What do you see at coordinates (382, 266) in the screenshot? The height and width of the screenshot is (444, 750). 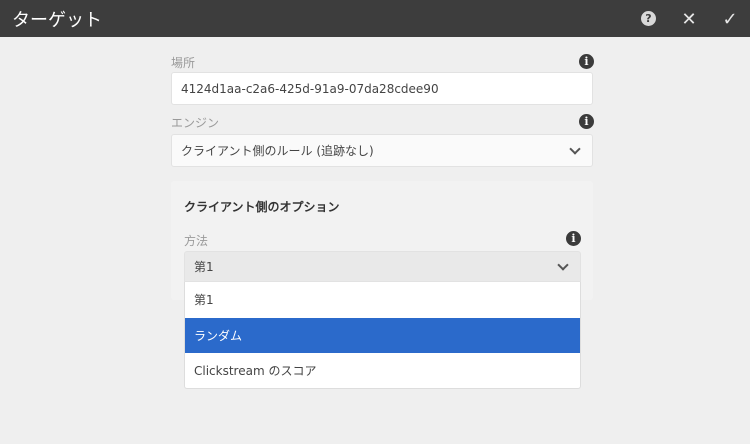 I see `method-select: 第1` at bounding box center [382, 266].